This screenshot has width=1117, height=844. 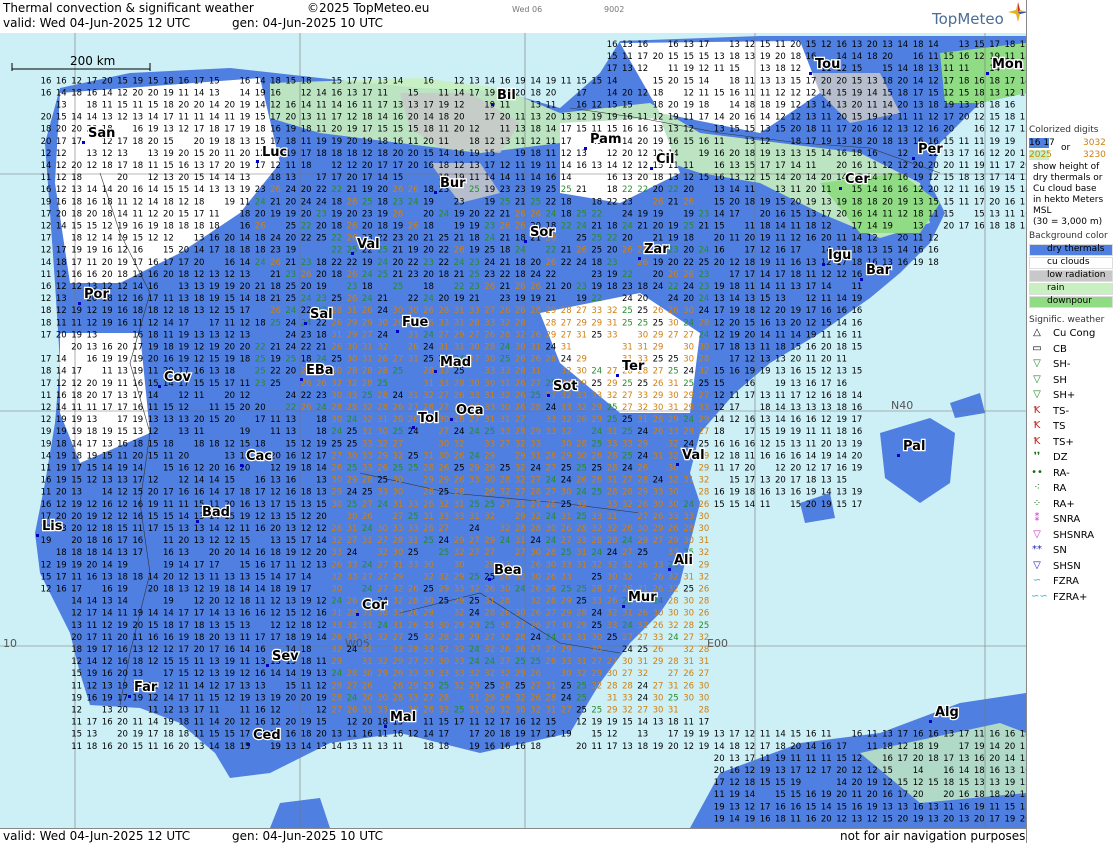 I want to click on weather-symbol-icon: Ꝁ, so click(x=1037, y=441).